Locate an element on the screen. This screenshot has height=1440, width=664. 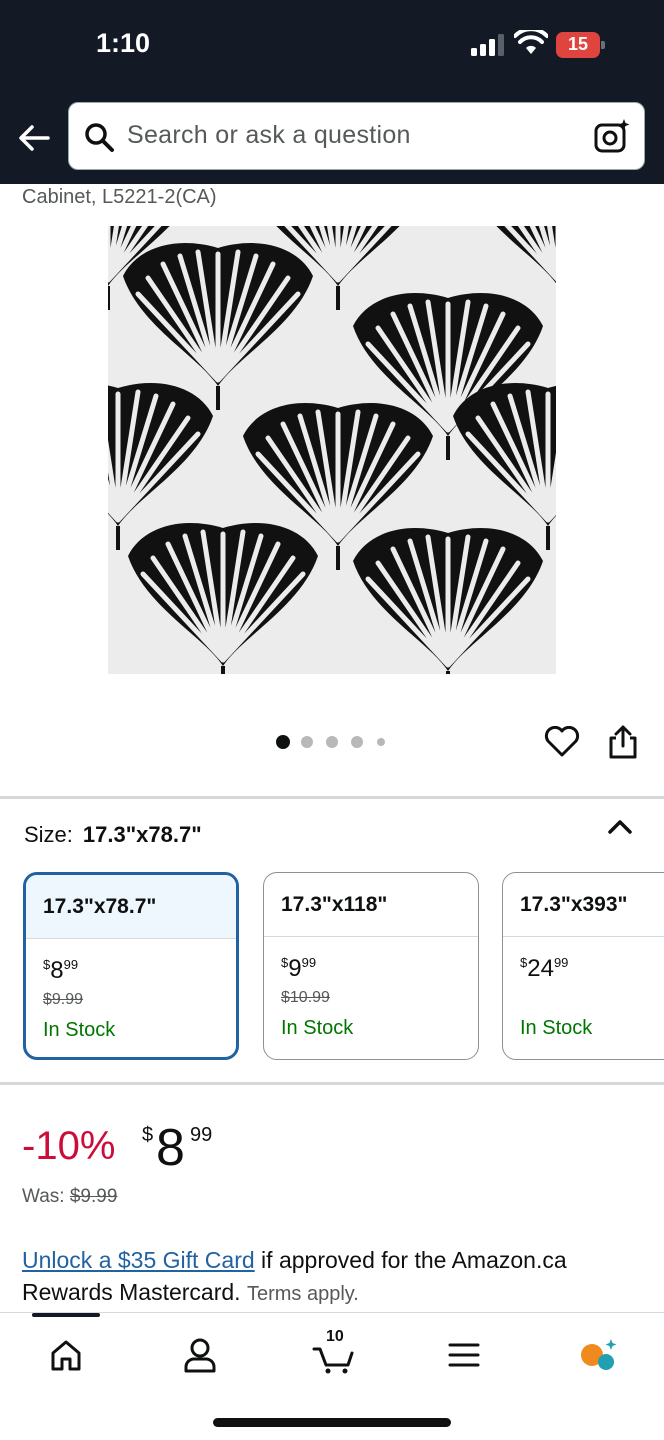
size-label: Size: is located at coordinates (48, 834).